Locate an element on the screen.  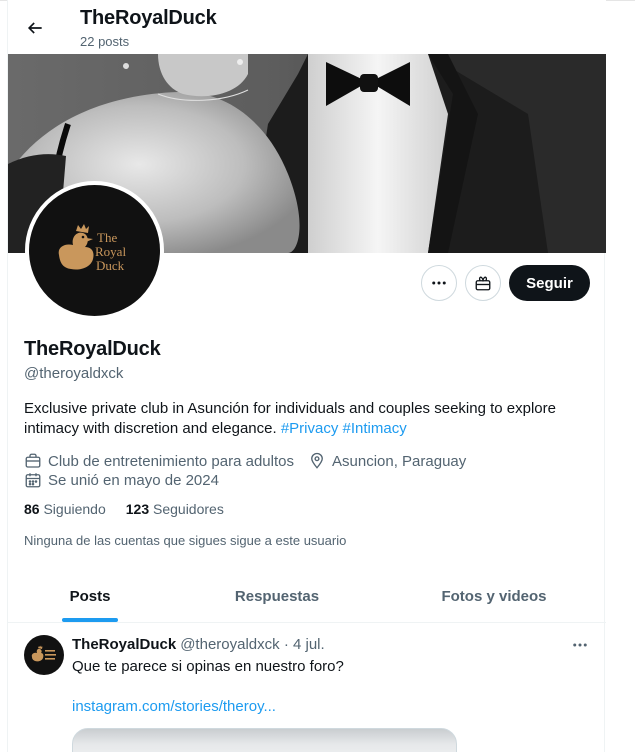
followers-link: 123 Seguidores is located at coordinates (175, 509).